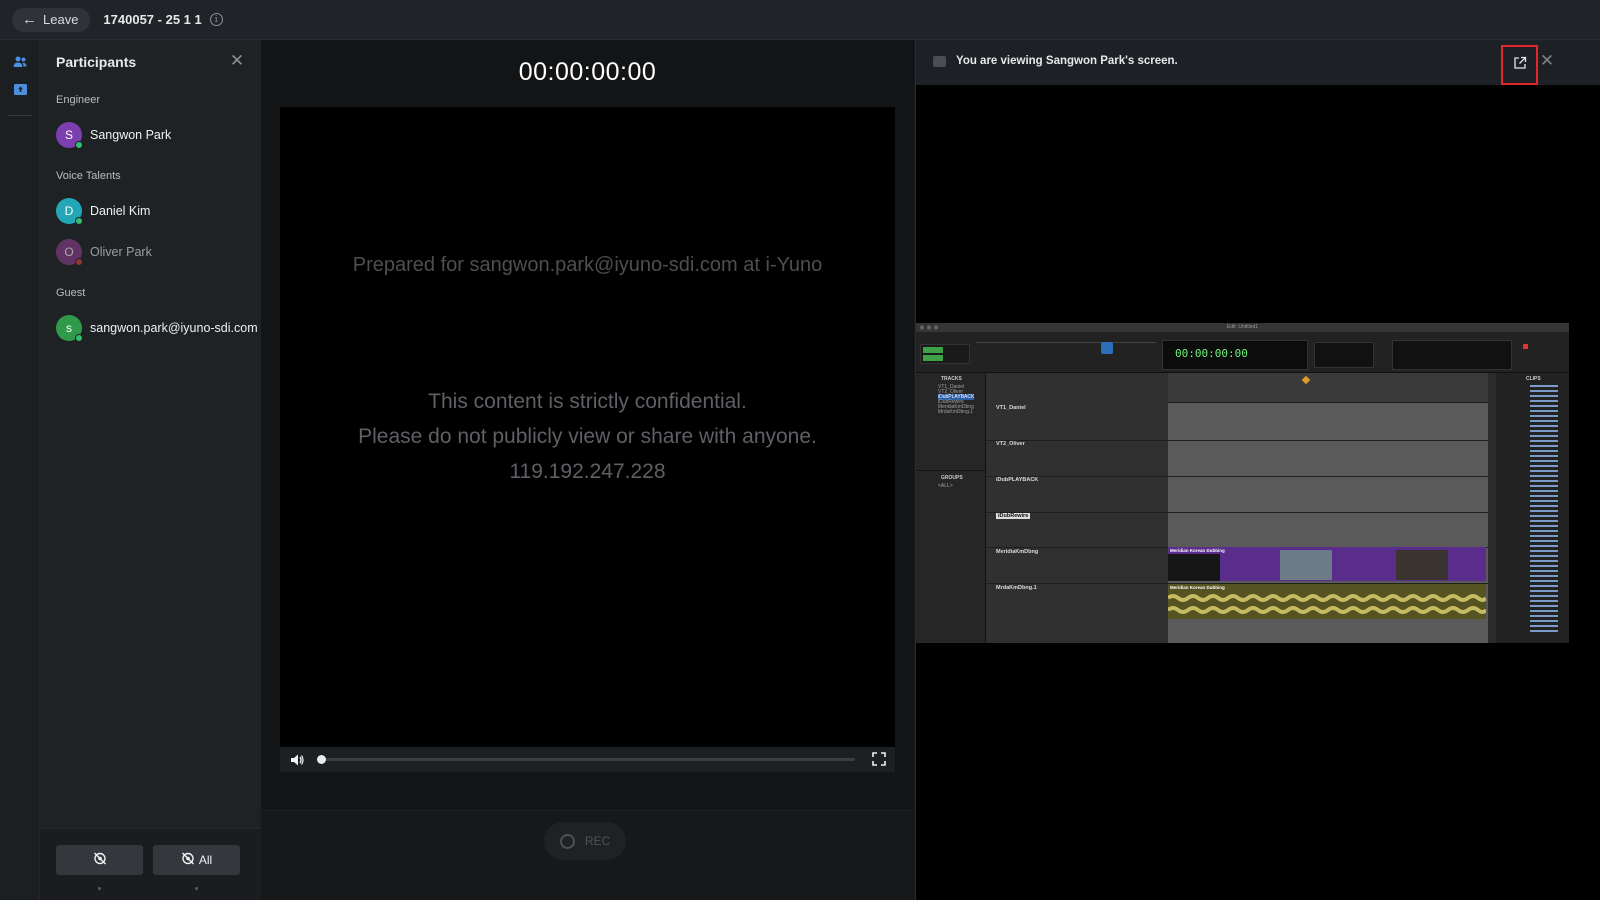 This screenshot has width=1600, height=900. What do you see at coordinates (945, 486) in the screenshot?
I see `group-item: <ALL>` at bounding box center [945, 486].